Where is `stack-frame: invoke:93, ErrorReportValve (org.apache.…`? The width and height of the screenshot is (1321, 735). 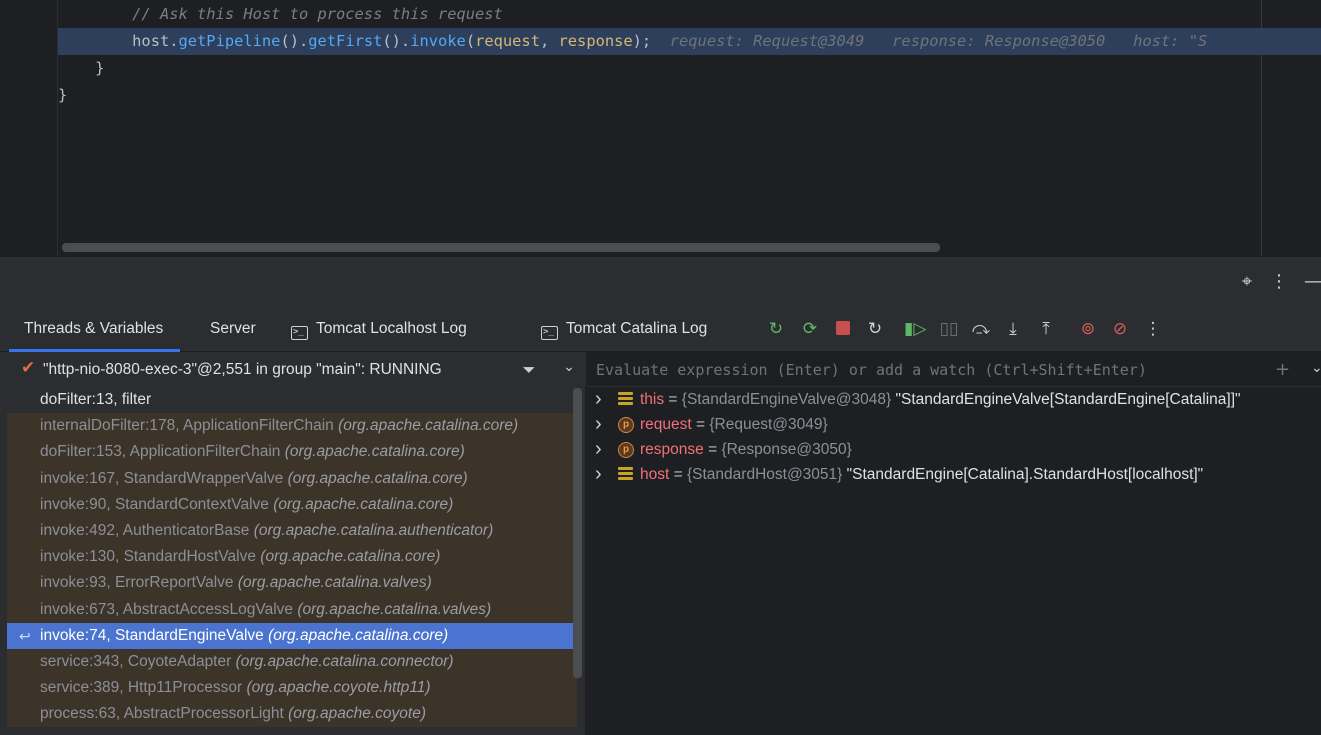 stack-frame: invoke:93, ErrorReportValve (org.apache.… is located at coordinates (292, 583).